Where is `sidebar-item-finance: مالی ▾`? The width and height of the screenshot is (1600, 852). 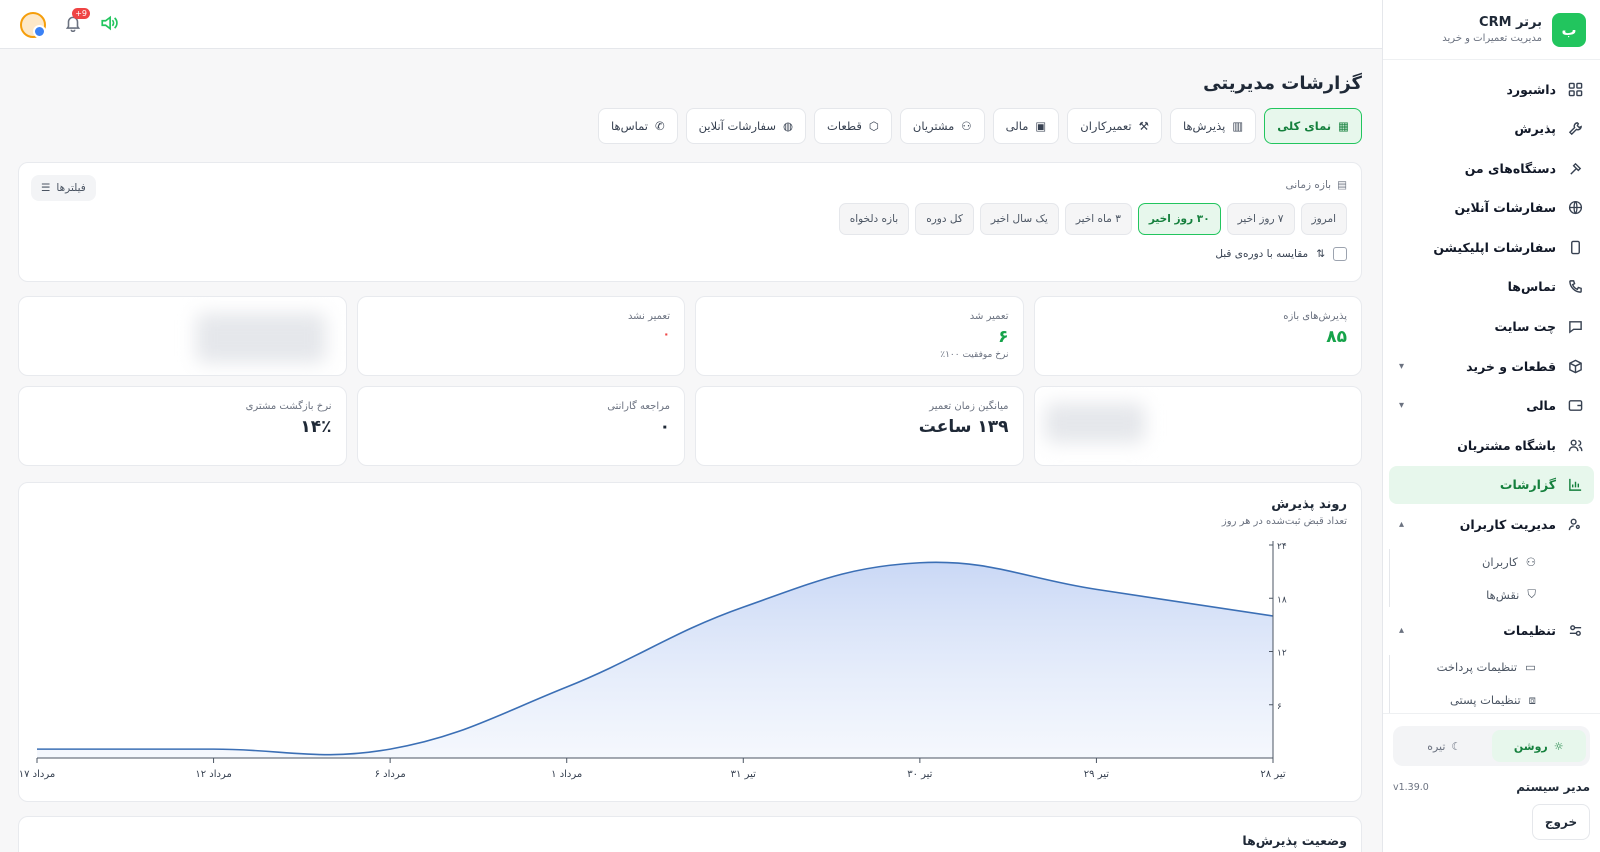
sidebar-item-finance: مالی ▾ is located at coordinates (1491, 406).